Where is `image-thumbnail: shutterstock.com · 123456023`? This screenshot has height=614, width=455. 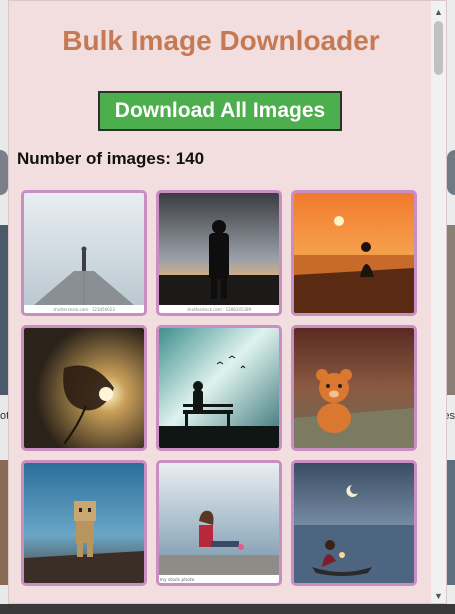
image-thumbnail: shutterstock.com · 123456023 is located at coordinates (84, 253).